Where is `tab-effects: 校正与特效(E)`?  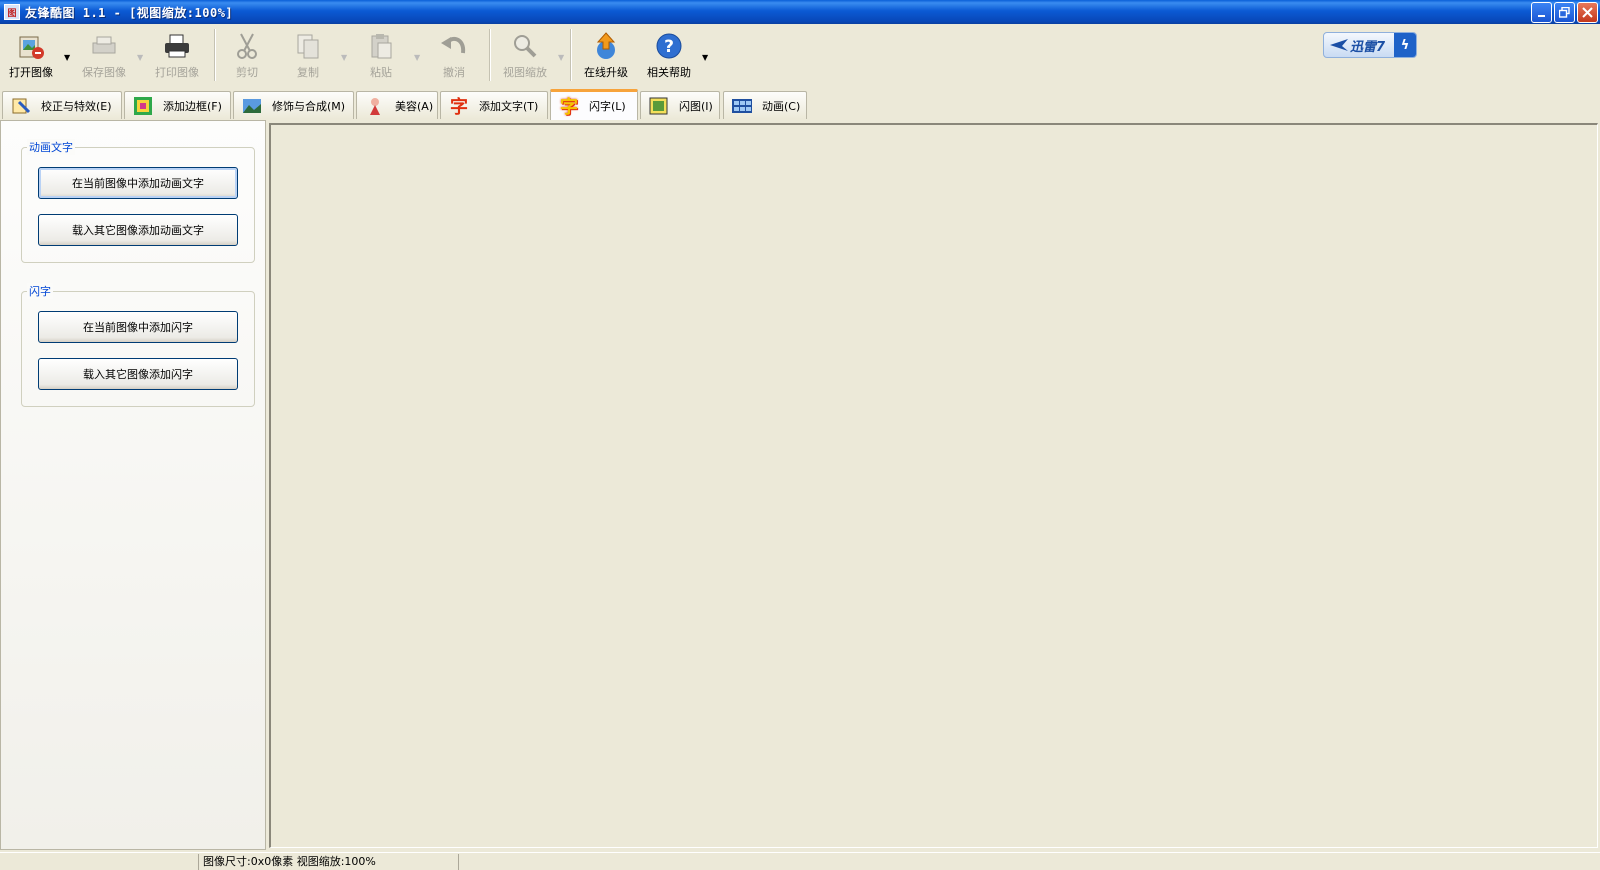 tab-effects: 校正与特效(E) is located at coordinates (62, 105).